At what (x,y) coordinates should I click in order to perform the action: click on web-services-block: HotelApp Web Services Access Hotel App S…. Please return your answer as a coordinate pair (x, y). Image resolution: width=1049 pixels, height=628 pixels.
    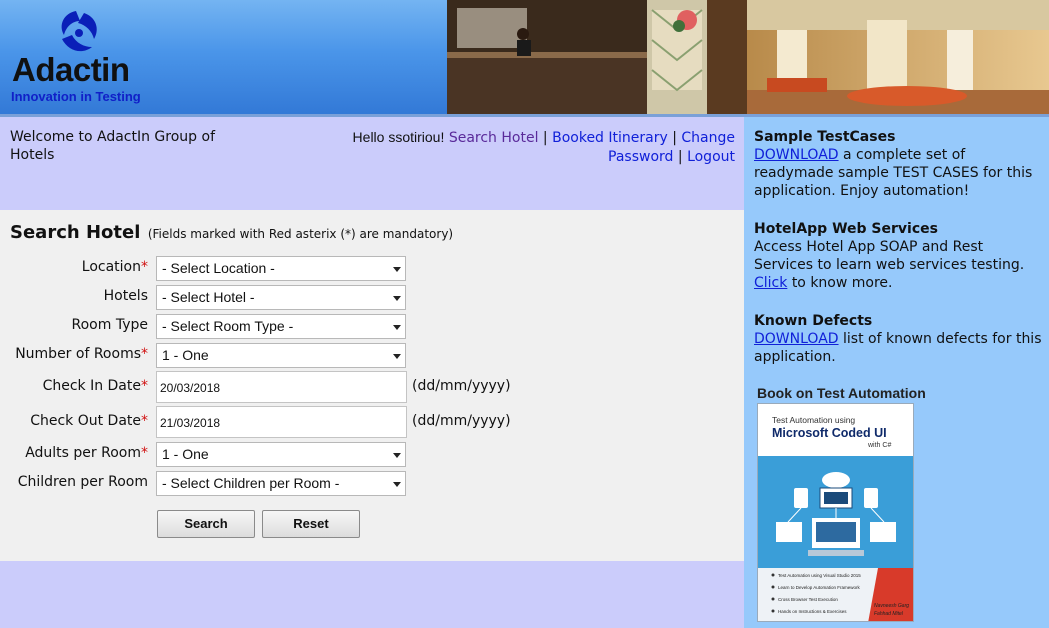
    Looking at the image, I should click on (899, 256).